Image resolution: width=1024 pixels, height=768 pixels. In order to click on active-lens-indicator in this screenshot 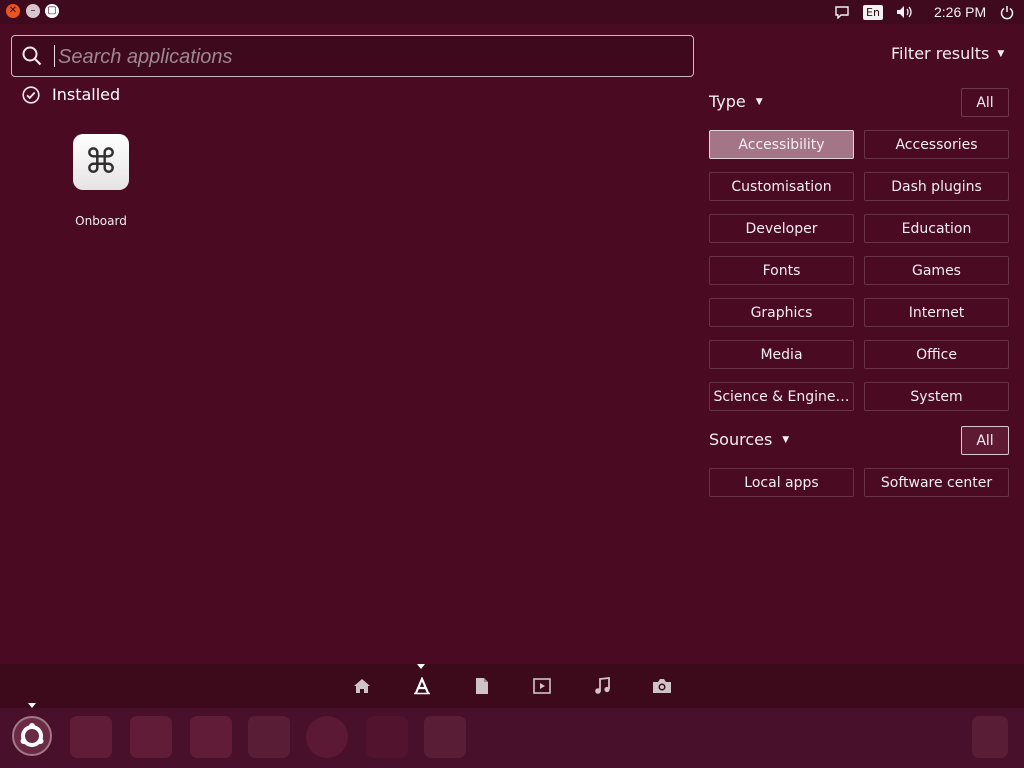, I will do `click(421, 666)`.